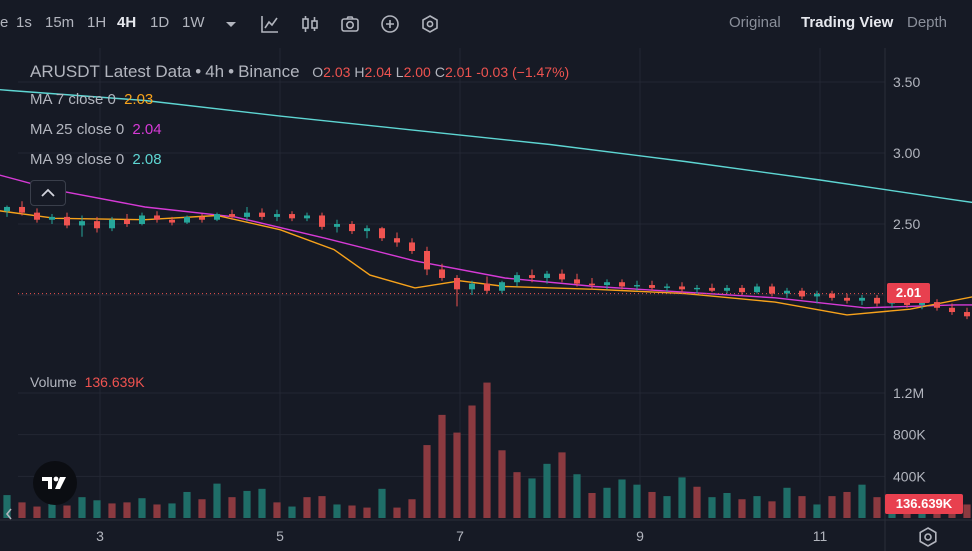 This screenshot has height=551, width=972. I want to click on ma99-legend: MA 99 close 0 2.08, so click(98, 159).